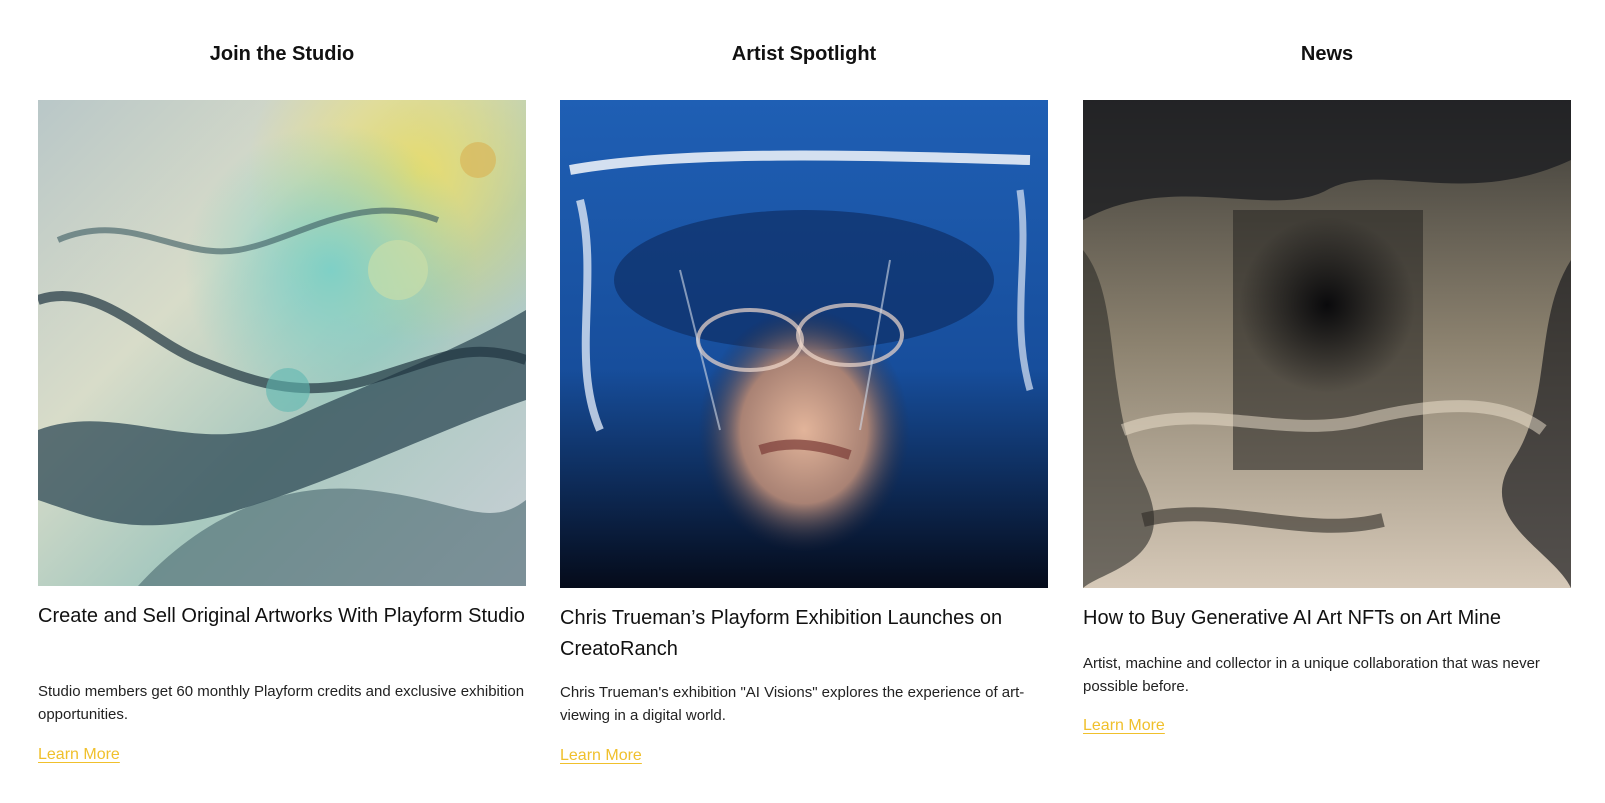  Describe the element at coordinates (282, 54) in the screenshot. I see `column-heading: Join the Studio` at that location.